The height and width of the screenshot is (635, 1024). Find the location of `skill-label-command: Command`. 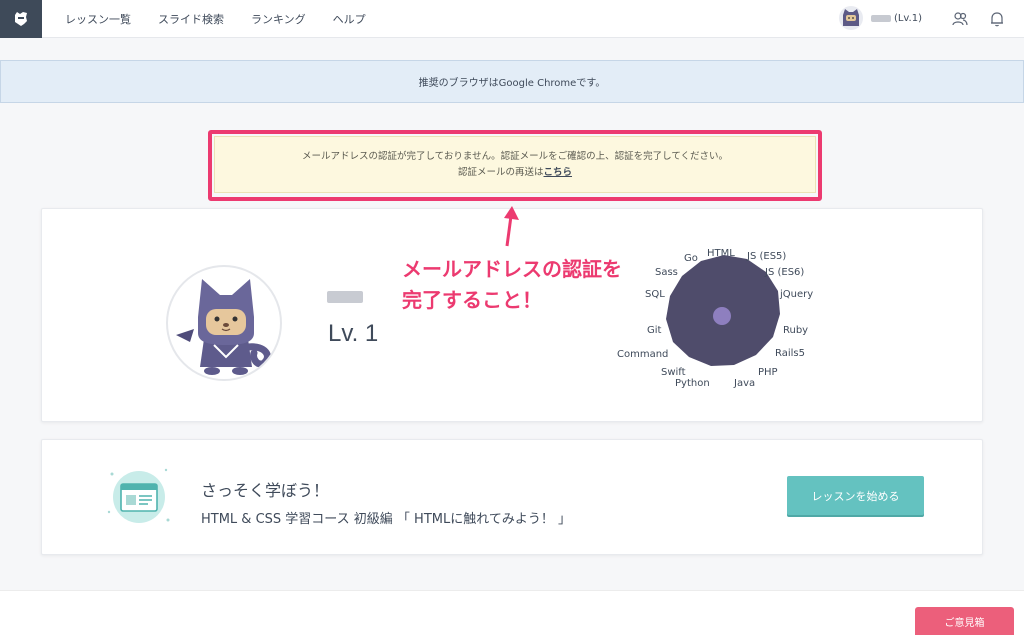

skill-label-command: Command is located at coordinates (642, 354).